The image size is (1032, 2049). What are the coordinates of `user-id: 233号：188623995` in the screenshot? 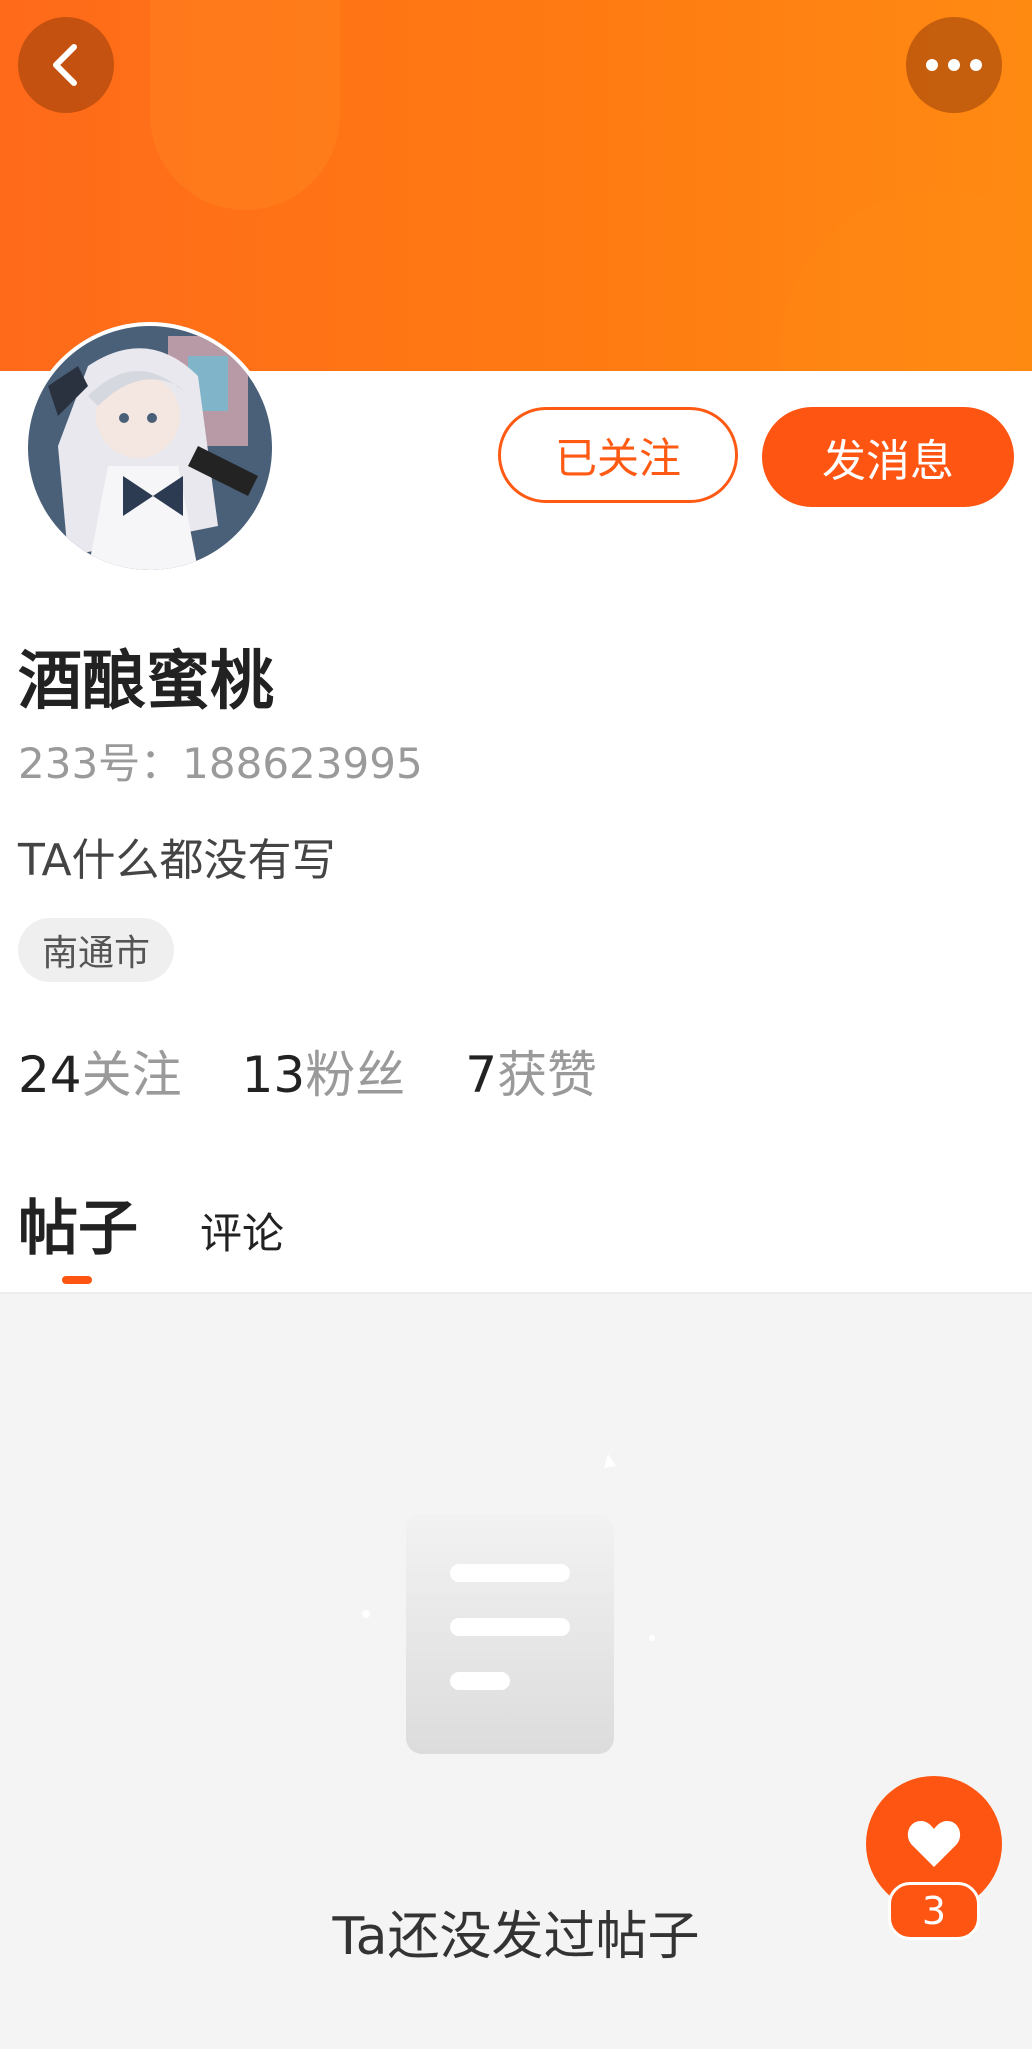 It's located at (220, 763).